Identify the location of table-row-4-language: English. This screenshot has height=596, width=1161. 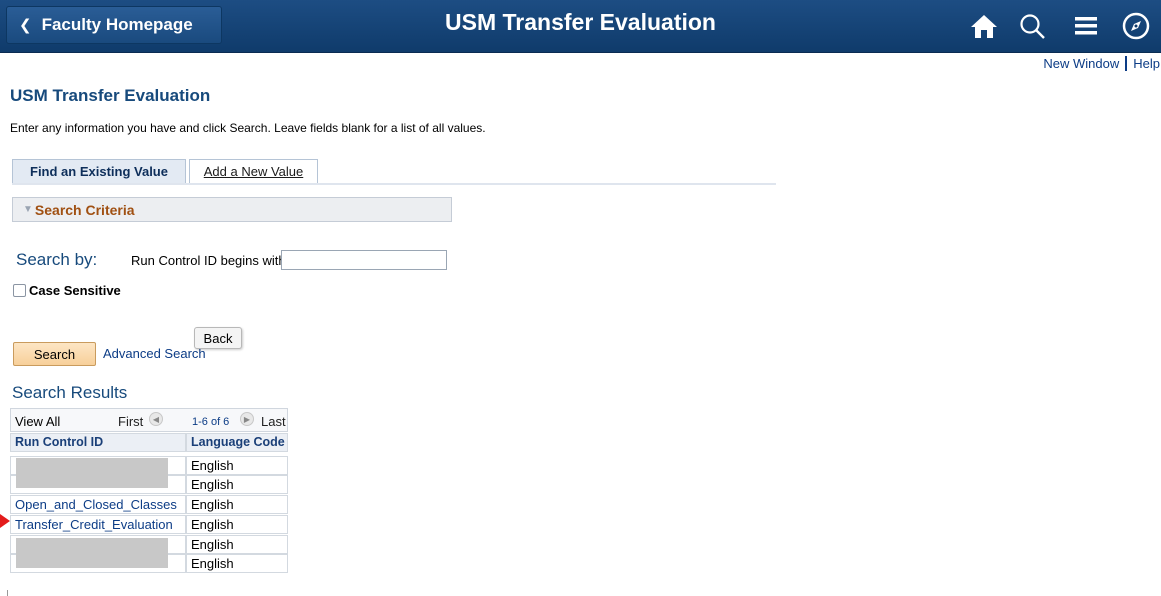
(237, 524).